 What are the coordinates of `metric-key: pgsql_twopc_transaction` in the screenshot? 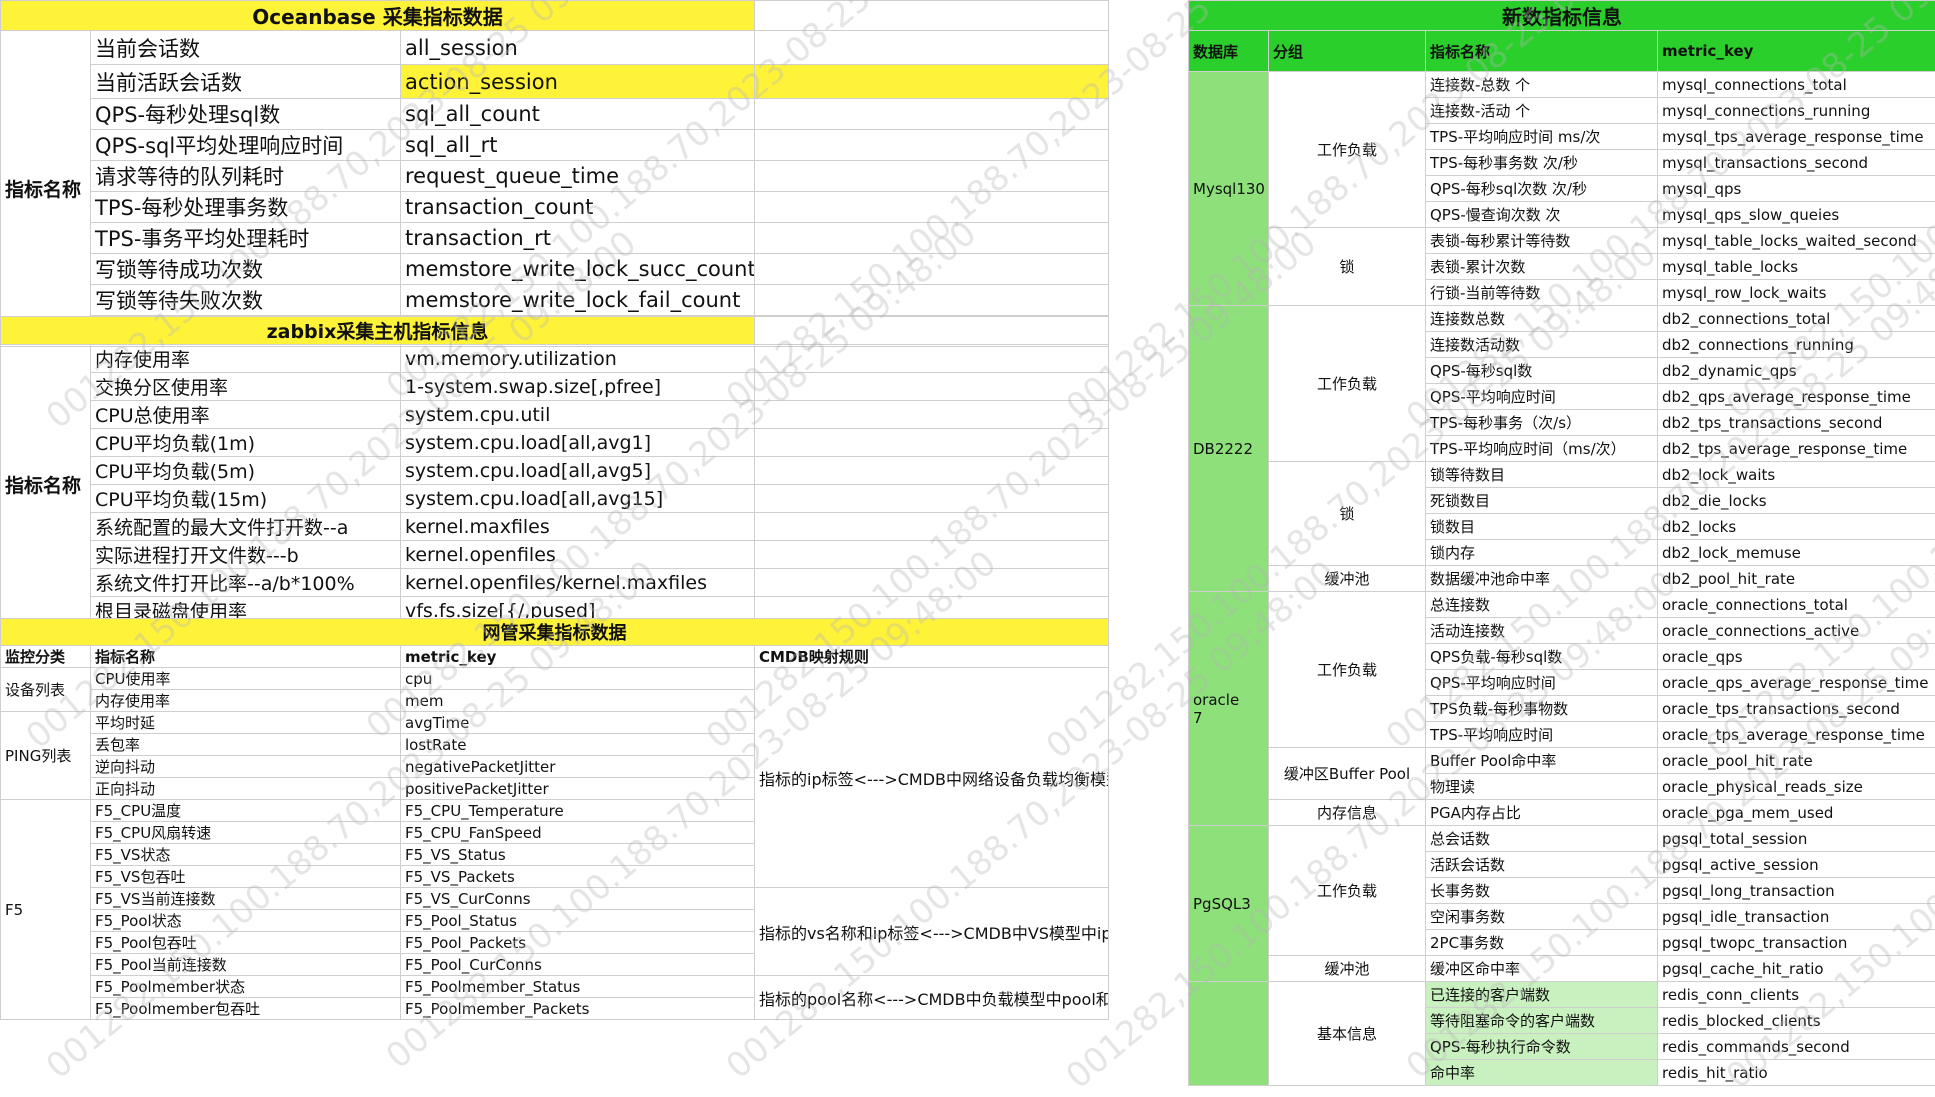 It's located at (1796, 943).